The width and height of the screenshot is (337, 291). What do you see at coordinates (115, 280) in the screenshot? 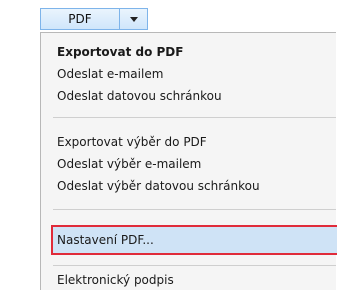
I see `menu-item-electronic-signature: Elektronický podpis` at bounding box center [115, 280].